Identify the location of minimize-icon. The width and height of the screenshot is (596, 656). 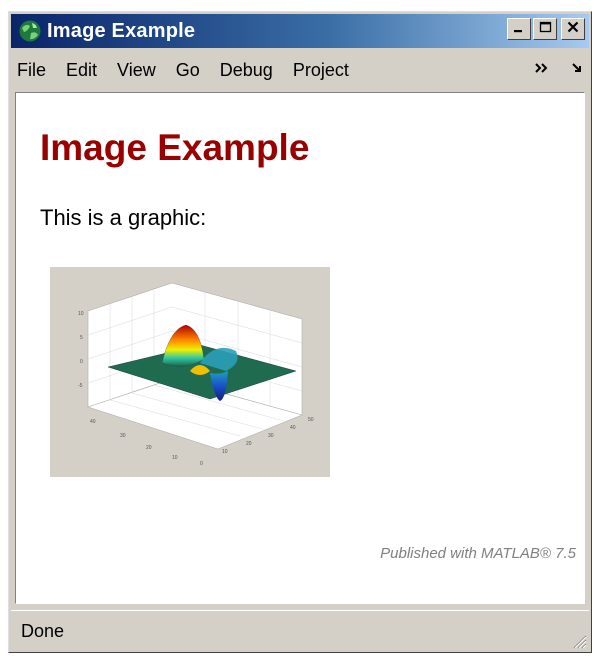
(519, 29).